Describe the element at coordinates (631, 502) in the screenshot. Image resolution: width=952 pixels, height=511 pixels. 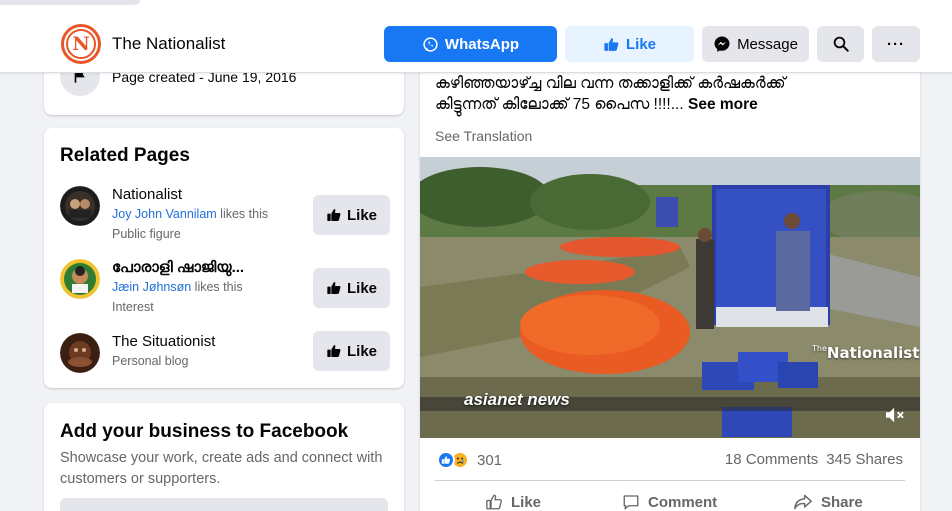
I see `comment-icon` at that location.